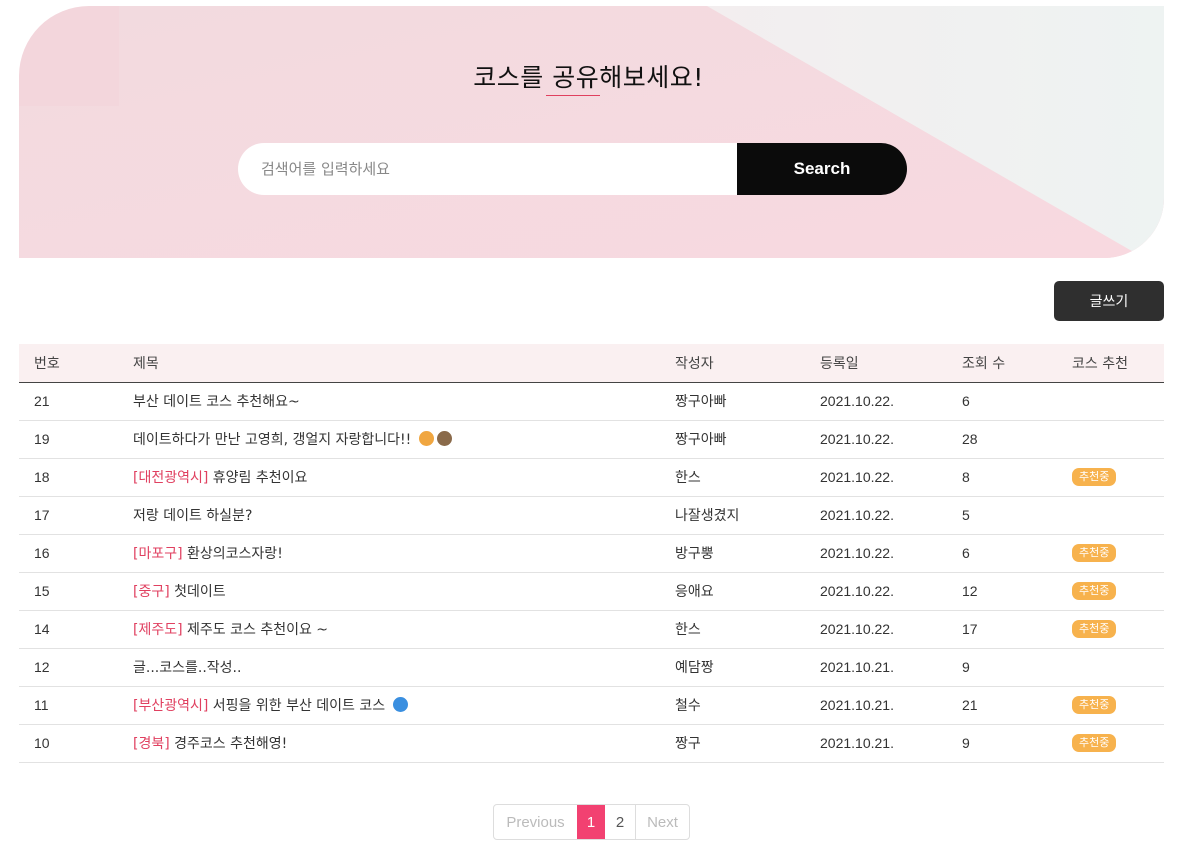 Image resolution: width=1177 pixels, height=842 pixels. I want to click on table-row: 17 저랑 데이트 하실분? 나잘생겼지 2021.10.22. 5, so click(591, 515).